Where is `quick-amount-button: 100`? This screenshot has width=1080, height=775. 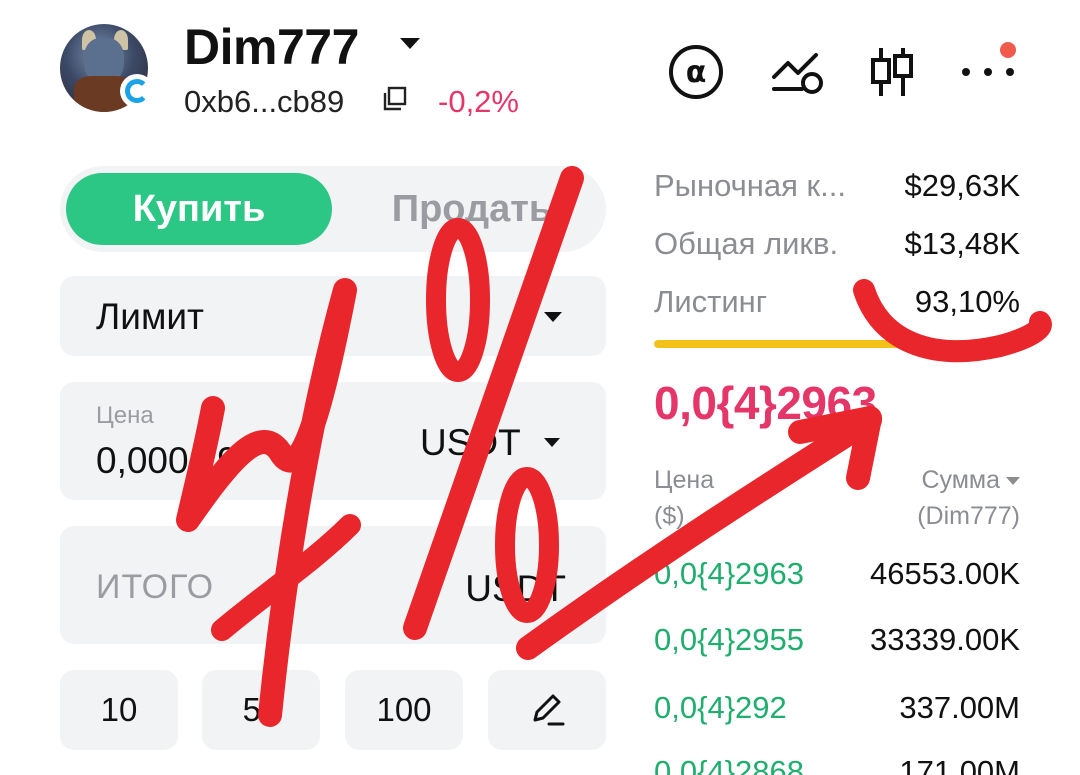 quick-amount-button: 100 is located at coordinates (404, 710).